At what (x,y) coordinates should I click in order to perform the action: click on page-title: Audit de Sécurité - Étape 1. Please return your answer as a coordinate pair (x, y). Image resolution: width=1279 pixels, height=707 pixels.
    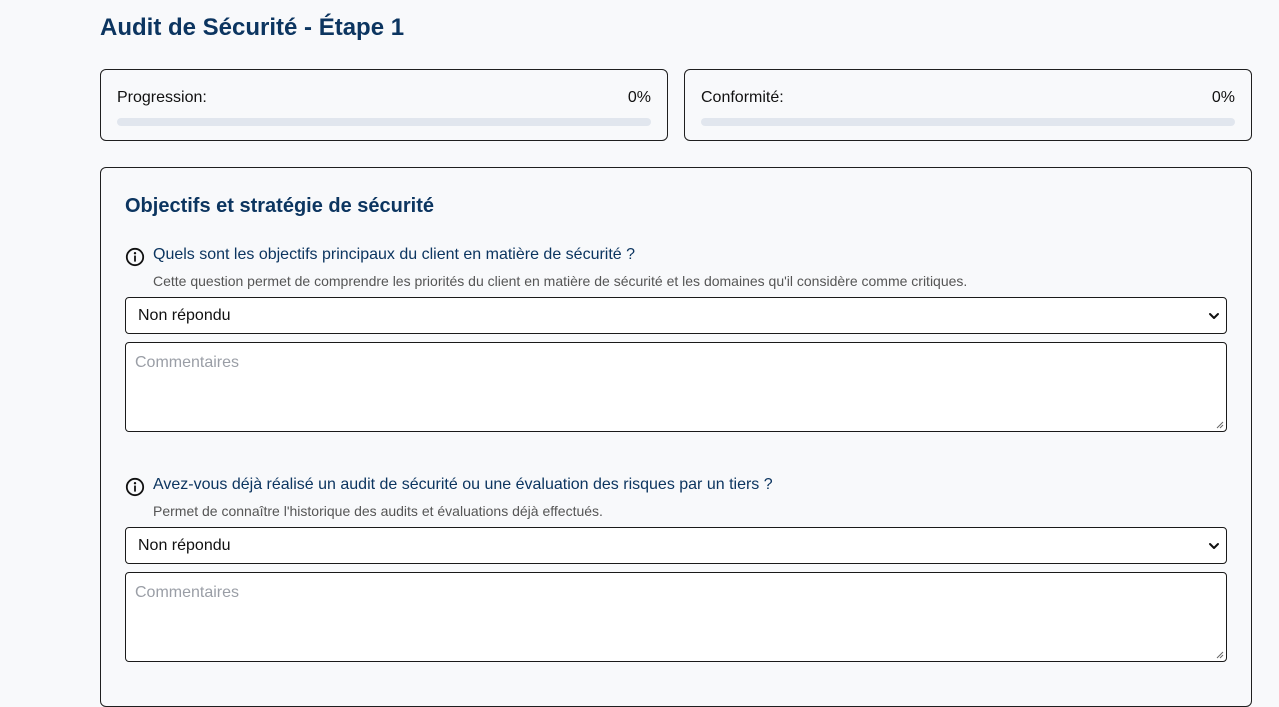
    Looking at the image, I should click on (252, 27).